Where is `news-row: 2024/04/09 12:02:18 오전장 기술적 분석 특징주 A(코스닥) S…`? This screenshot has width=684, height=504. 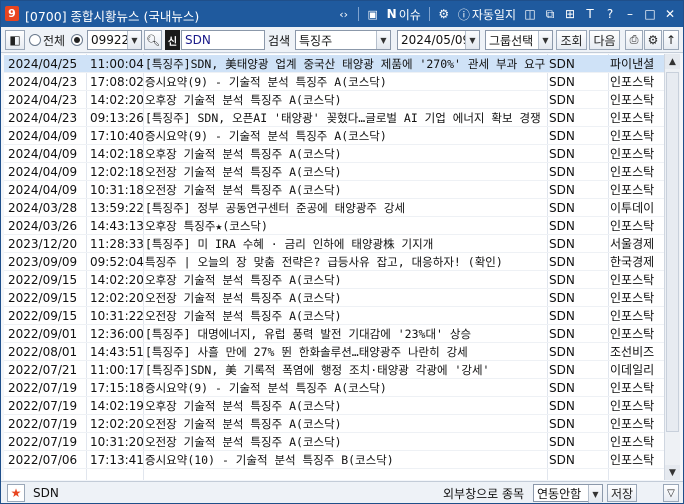
news-row: 2024/04/09 12:02:18 오전장 기술적 분석 특징주 A(코스닥) S… is located at coordinates (334, 172).